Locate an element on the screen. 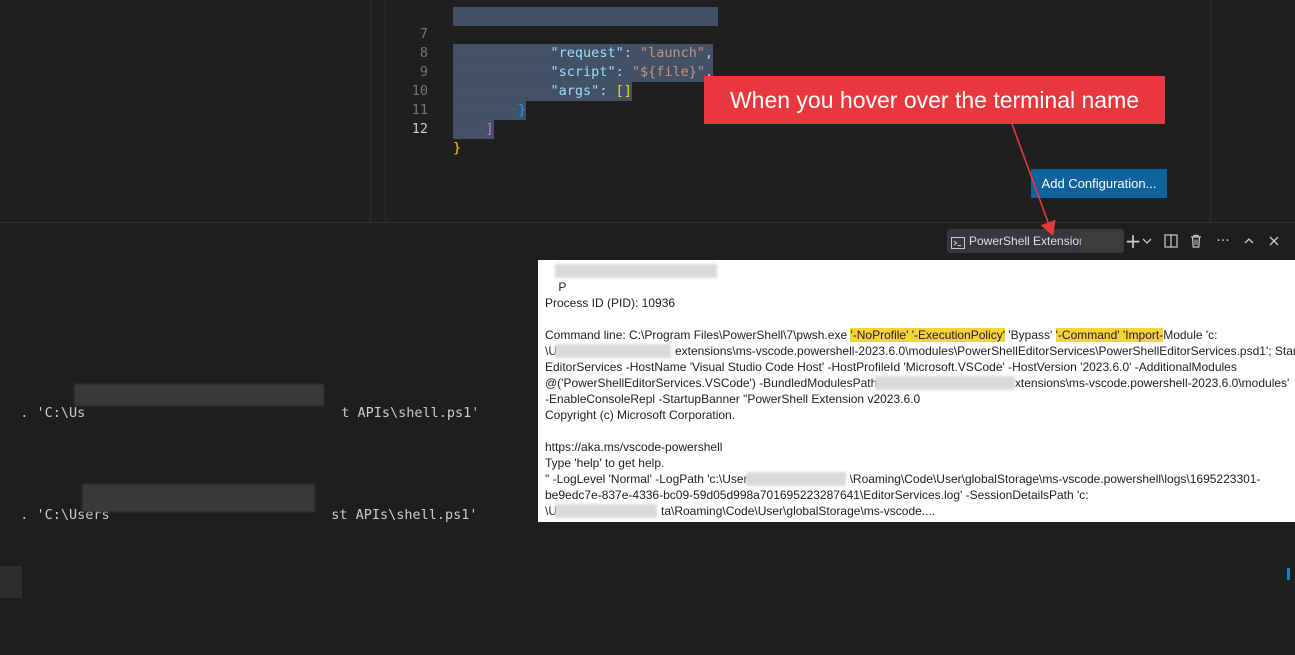 The image size is (1295, 655). chevron-up-icon is located at coordinates (1249, 241).